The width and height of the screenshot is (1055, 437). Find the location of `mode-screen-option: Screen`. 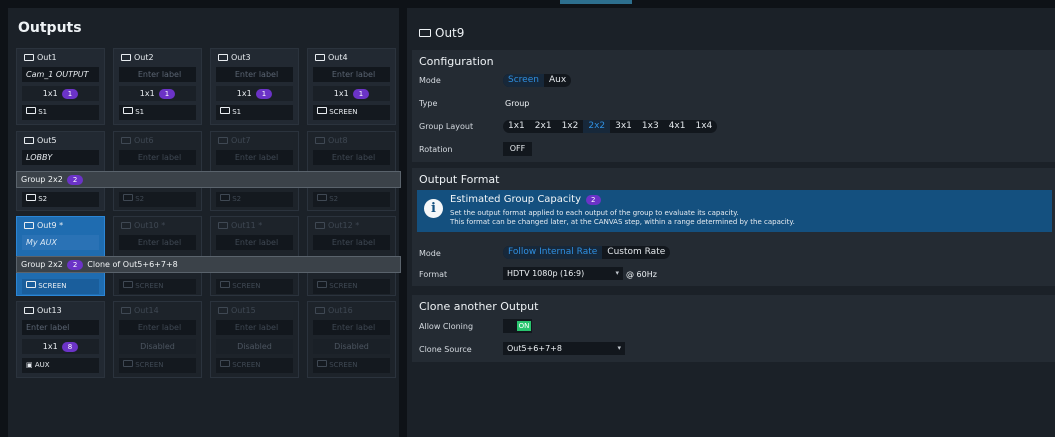

mode-screen-option: Screen is located at coordinates (523, 80).